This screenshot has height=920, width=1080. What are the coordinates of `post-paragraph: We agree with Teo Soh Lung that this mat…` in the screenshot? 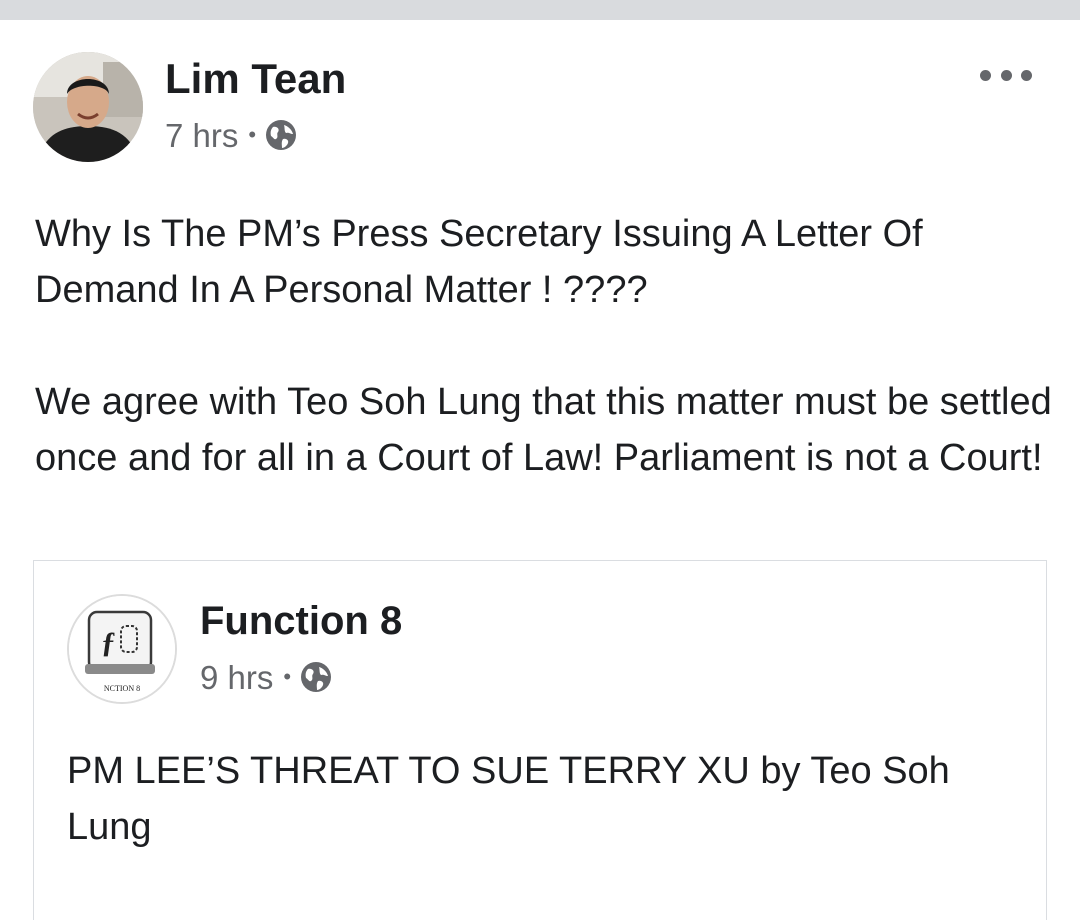 It's located at (543, 430).